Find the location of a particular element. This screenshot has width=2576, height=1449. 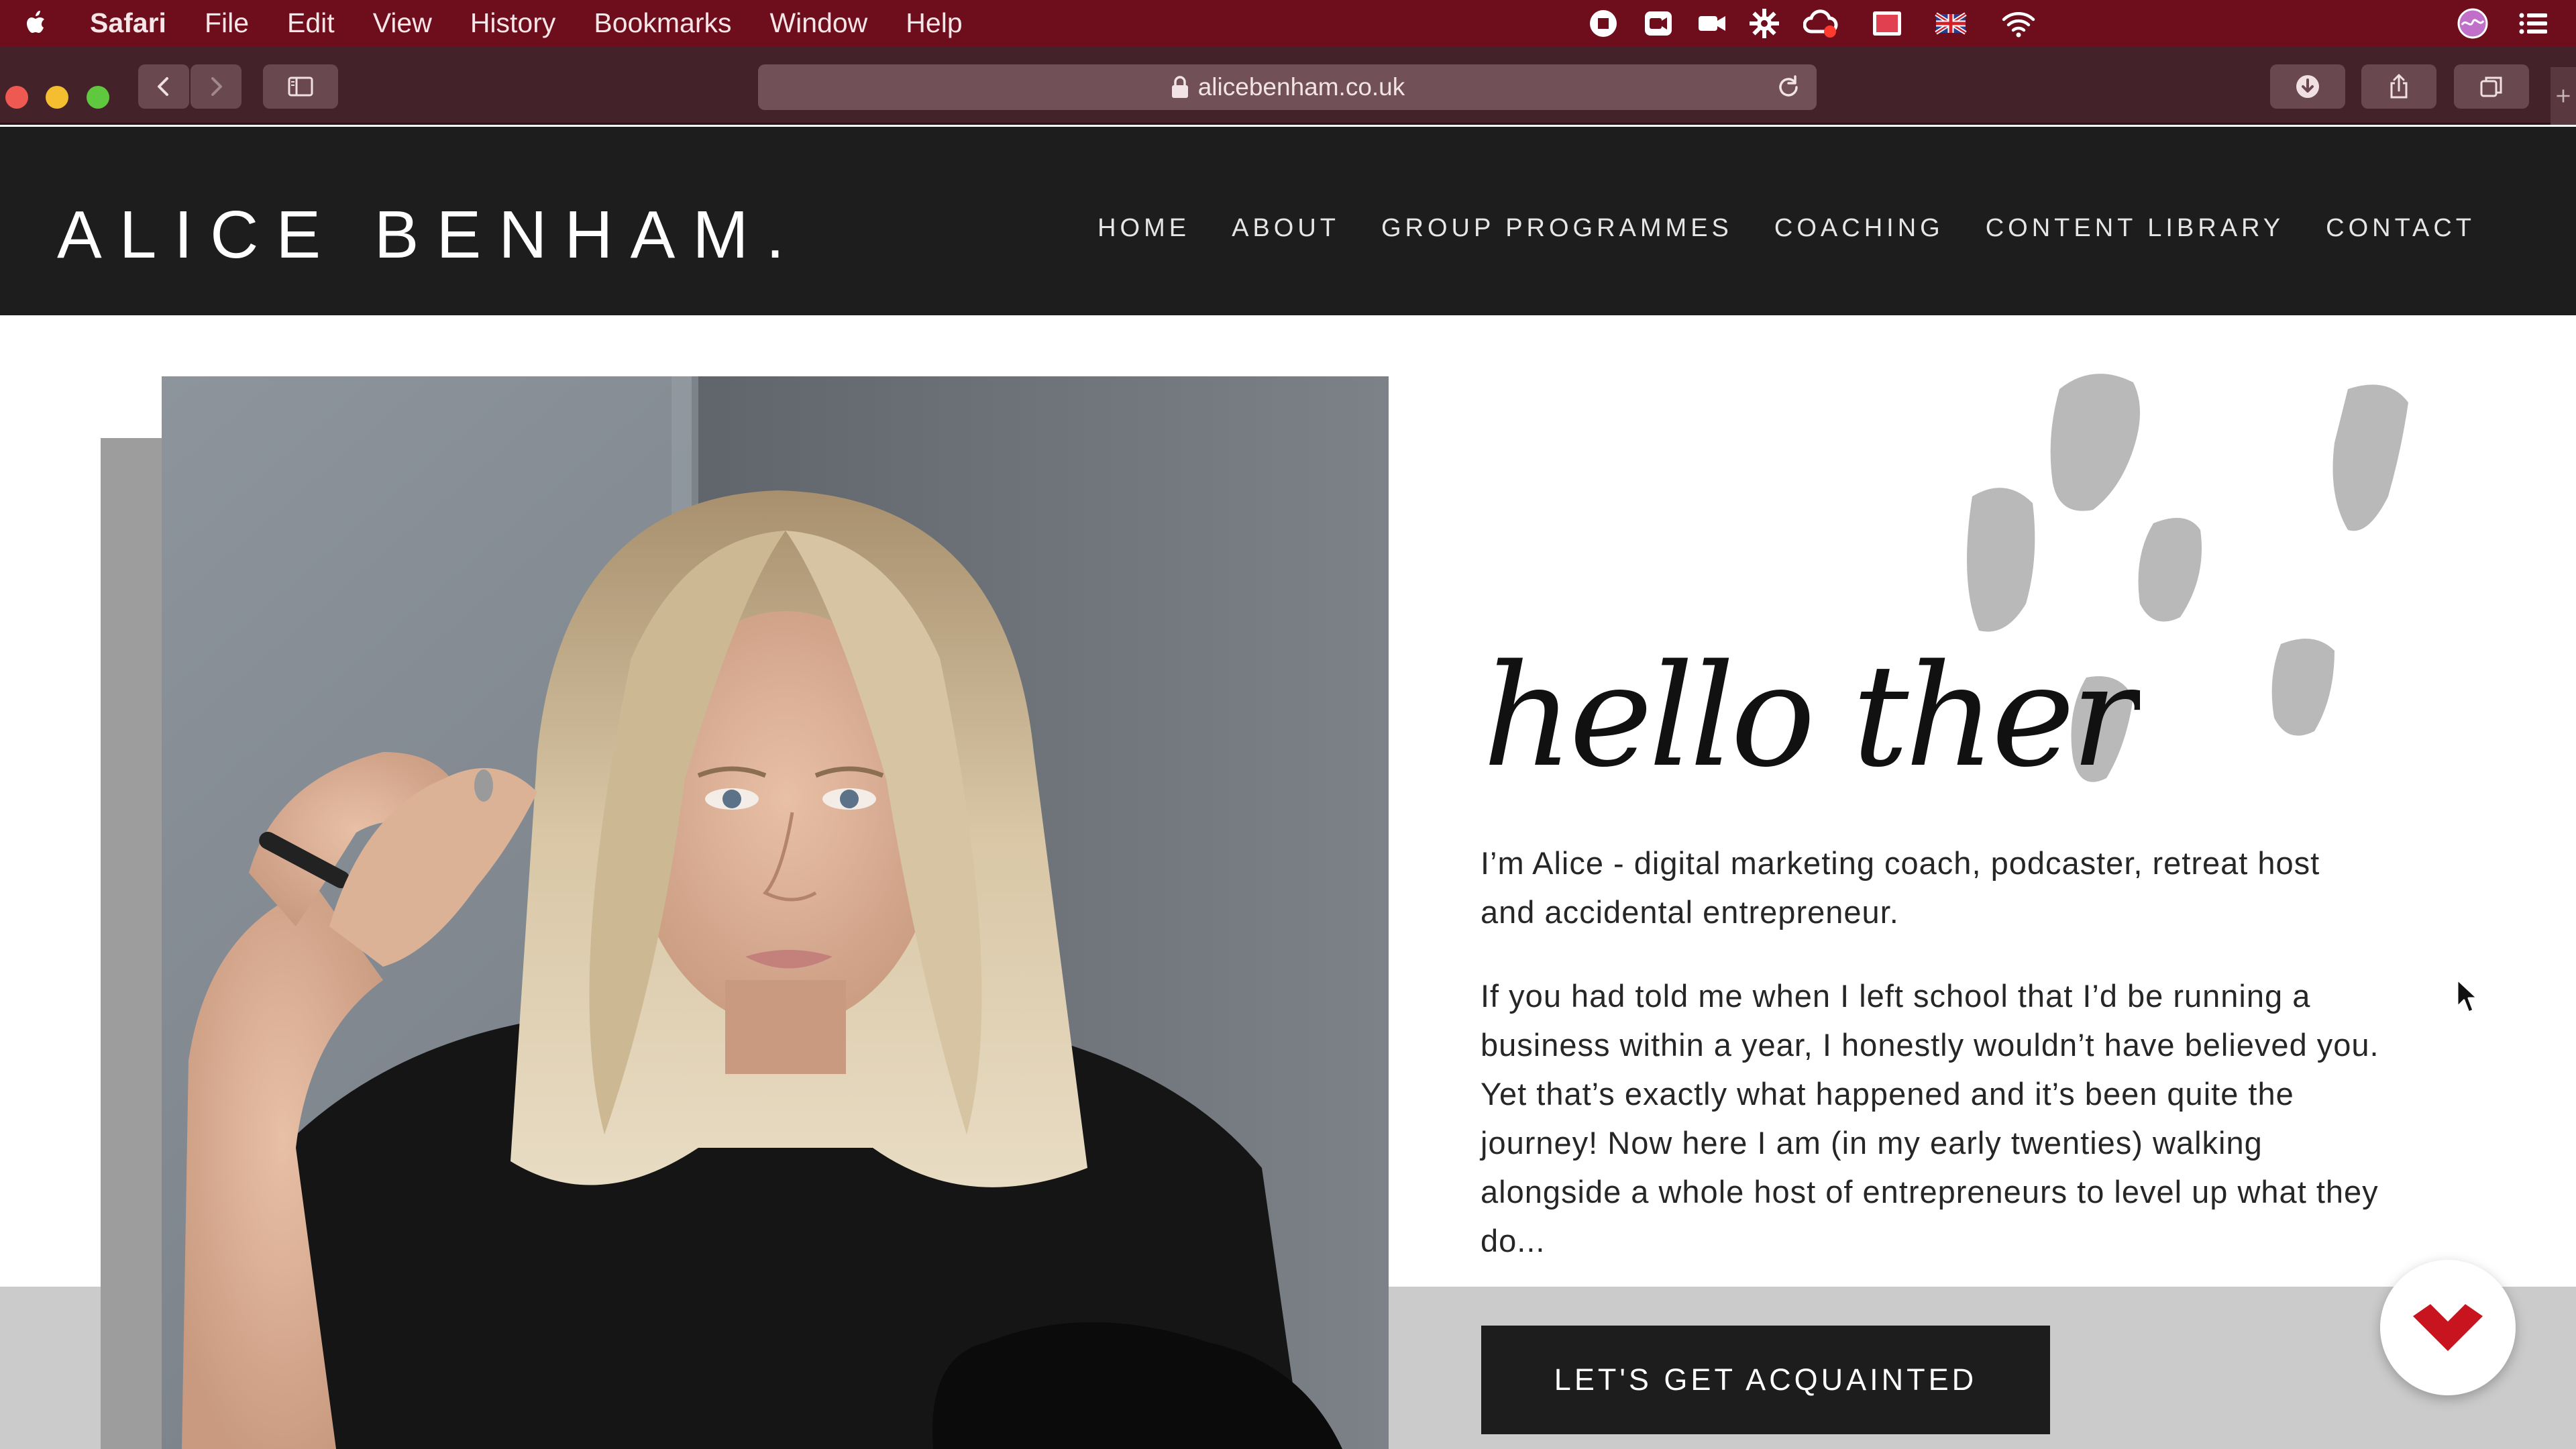

nav-content-library: CONTENT LIBRARY is located at coordinates (2135, 228).